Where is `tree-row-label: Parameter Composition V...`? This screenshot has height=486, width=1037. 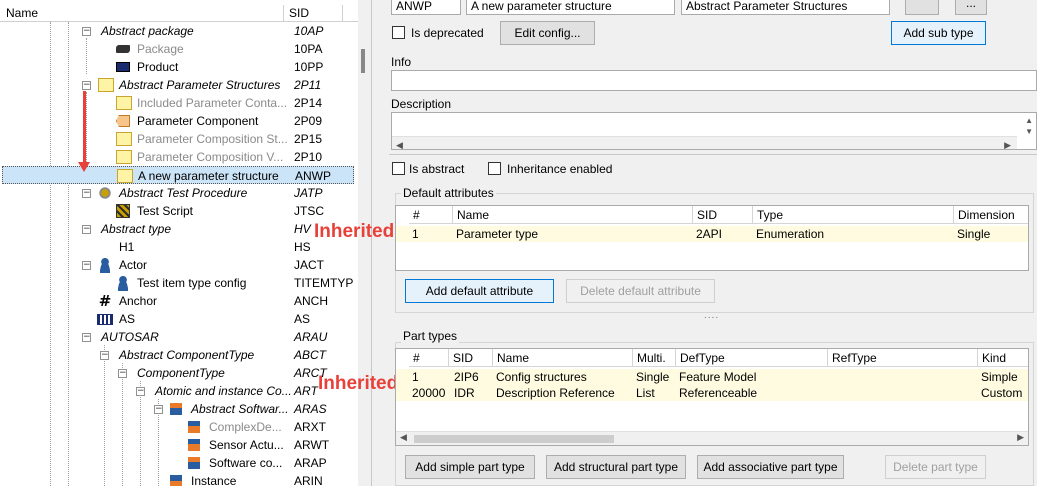 tree-row-label: Parameter Composition V... is located at coordinates (210, 157).